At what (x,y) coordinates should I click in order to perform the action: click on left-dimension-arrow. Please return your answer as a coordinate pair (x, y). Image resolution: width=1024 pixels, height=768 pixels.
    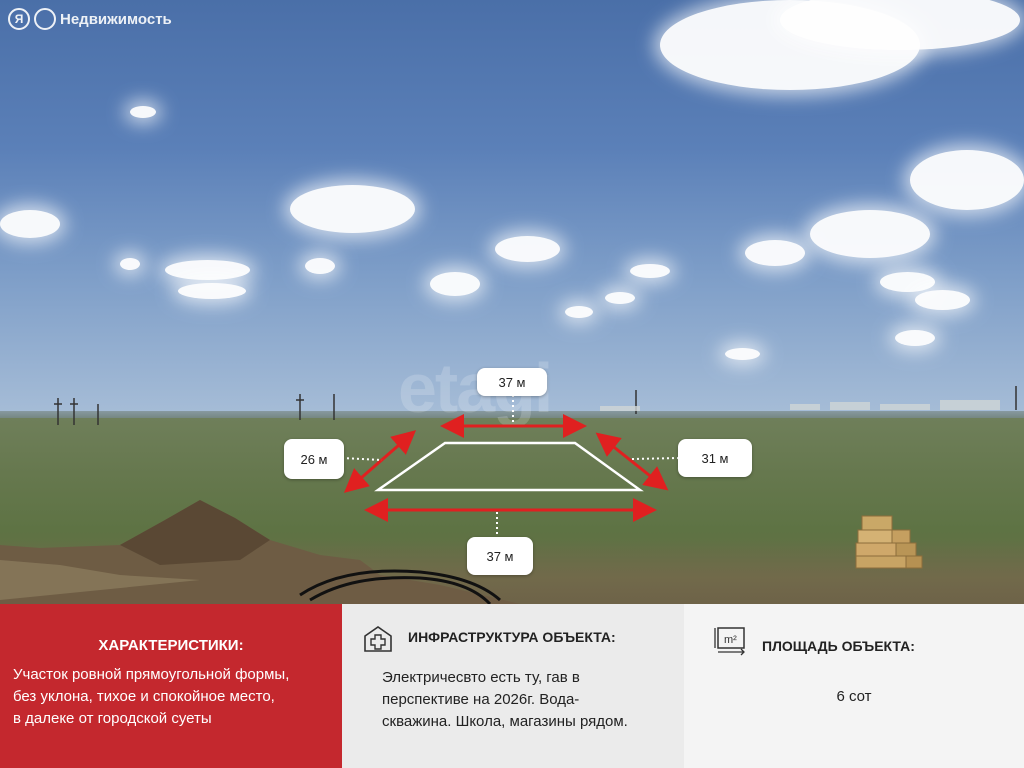
    Looking at the image, I should click on (380, 461).